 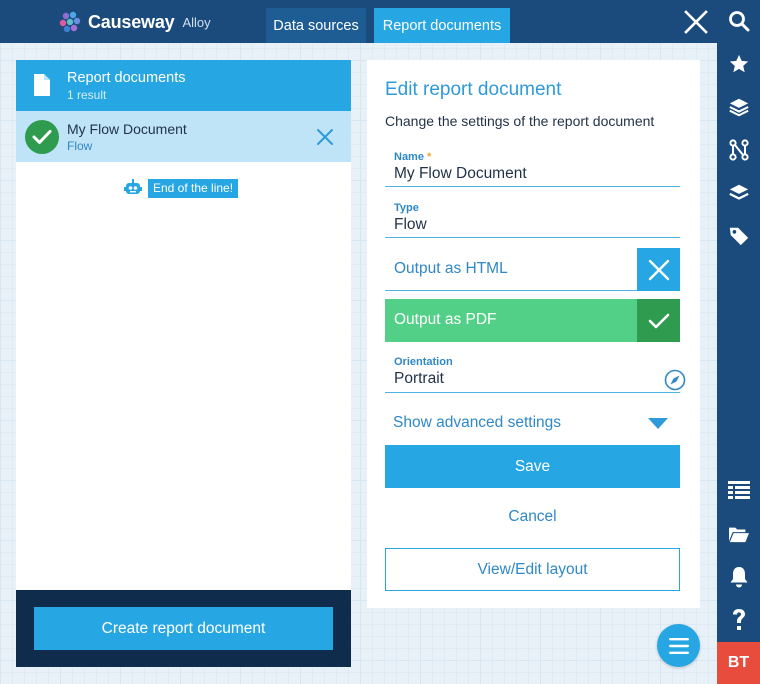 I want to click on view-edit-layout-button: View/Edit layout, so click(x=532, y=569).